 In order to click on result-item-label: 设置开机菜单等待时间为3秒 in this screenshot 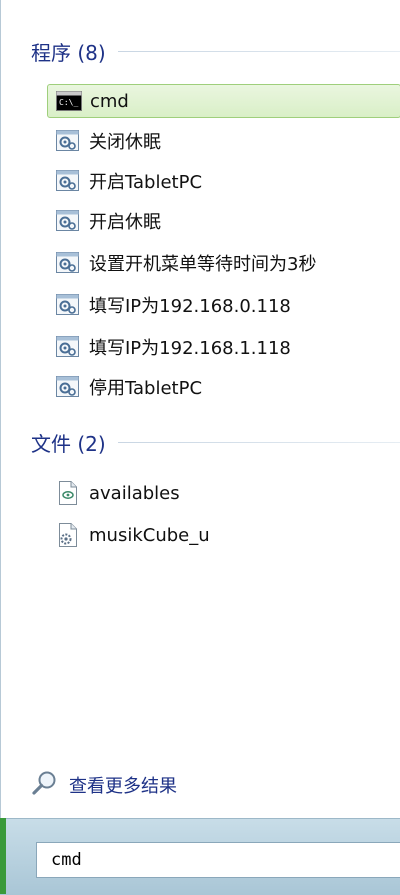, I will do `click(203, 264)`.